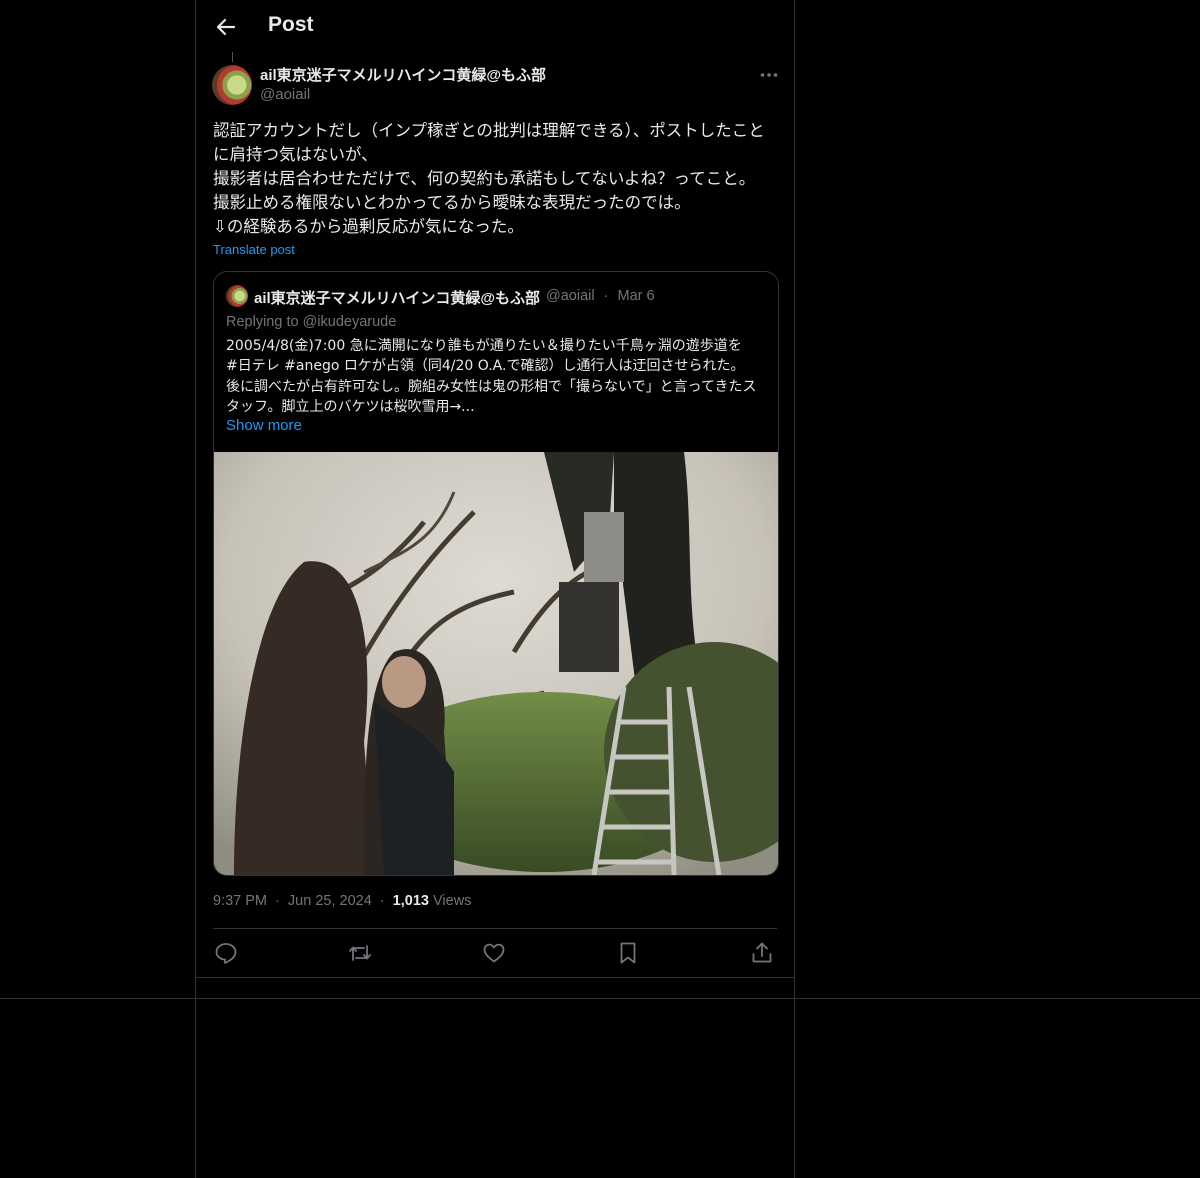  I want to click on quoted-meta: @aoiail · Mar 6, so click(600, 296).